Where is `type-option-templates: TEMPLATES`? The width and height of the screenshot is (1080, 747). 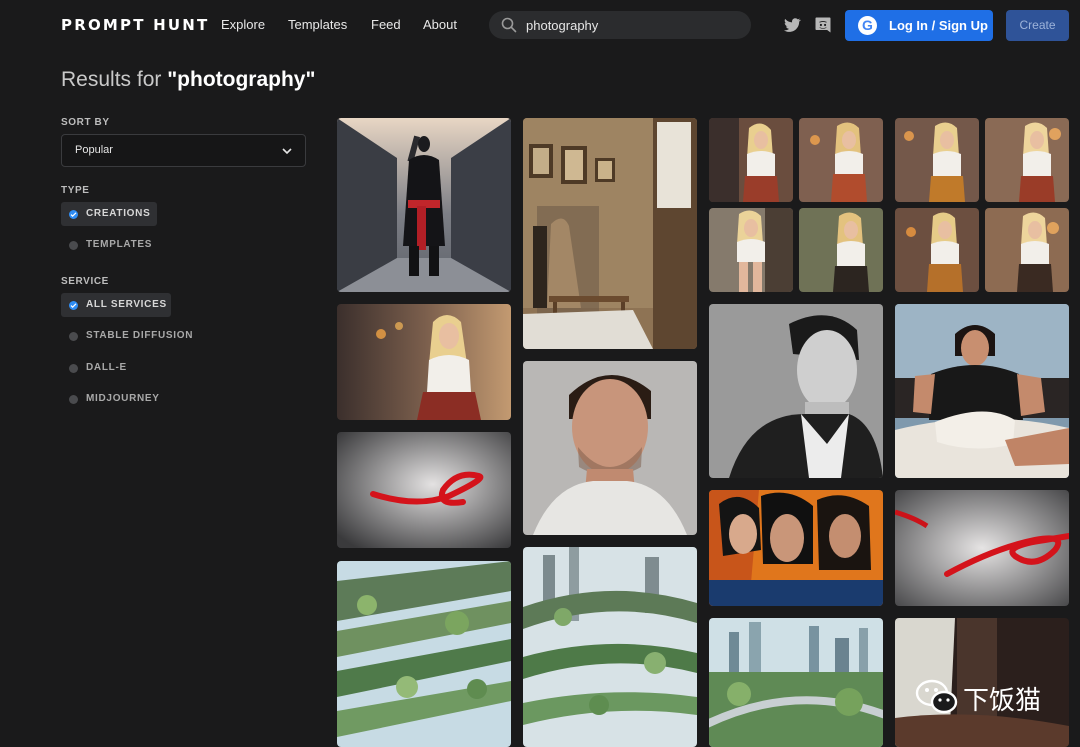
type-option-templates: TEMPLATES is located at coordinates (111, 245).